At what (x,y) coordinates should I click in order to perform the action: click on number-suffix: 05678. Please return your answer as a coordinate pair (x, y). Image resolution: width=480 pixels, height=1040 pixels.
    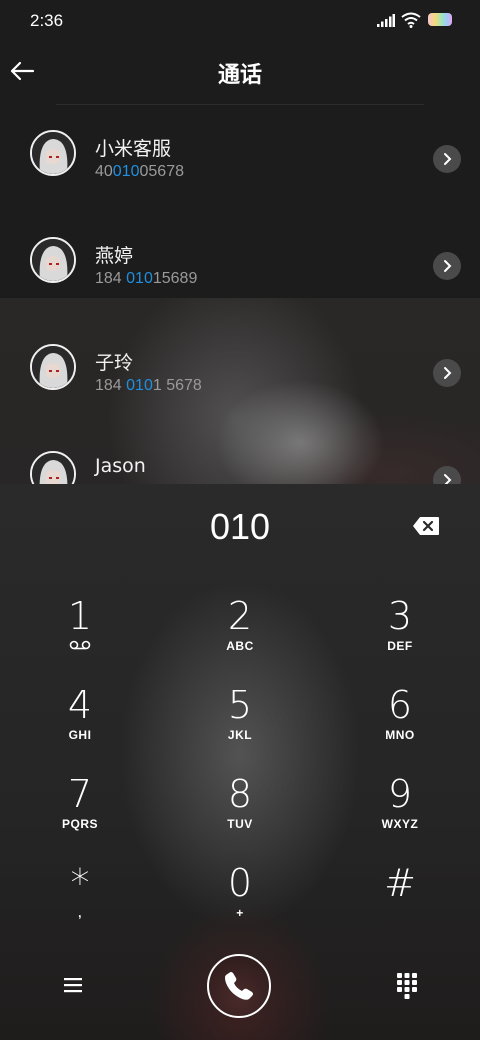
    Looking at the image, I should click on (162, 171).